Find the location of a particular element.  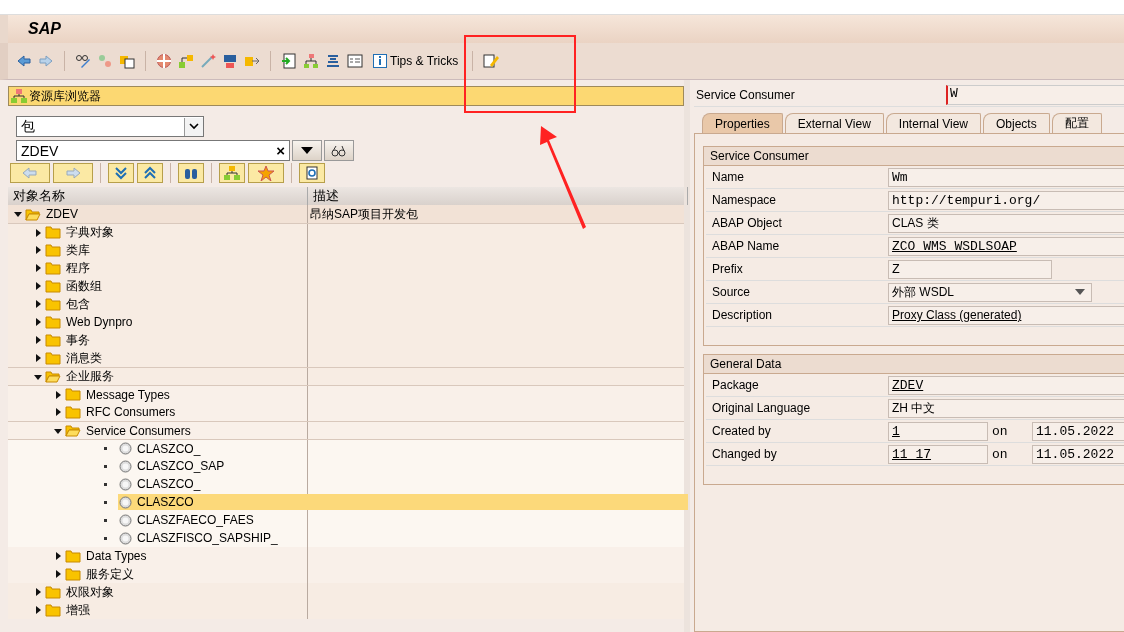

dropdown-field: 外部 WSDL is located at coordinates (990, 292).